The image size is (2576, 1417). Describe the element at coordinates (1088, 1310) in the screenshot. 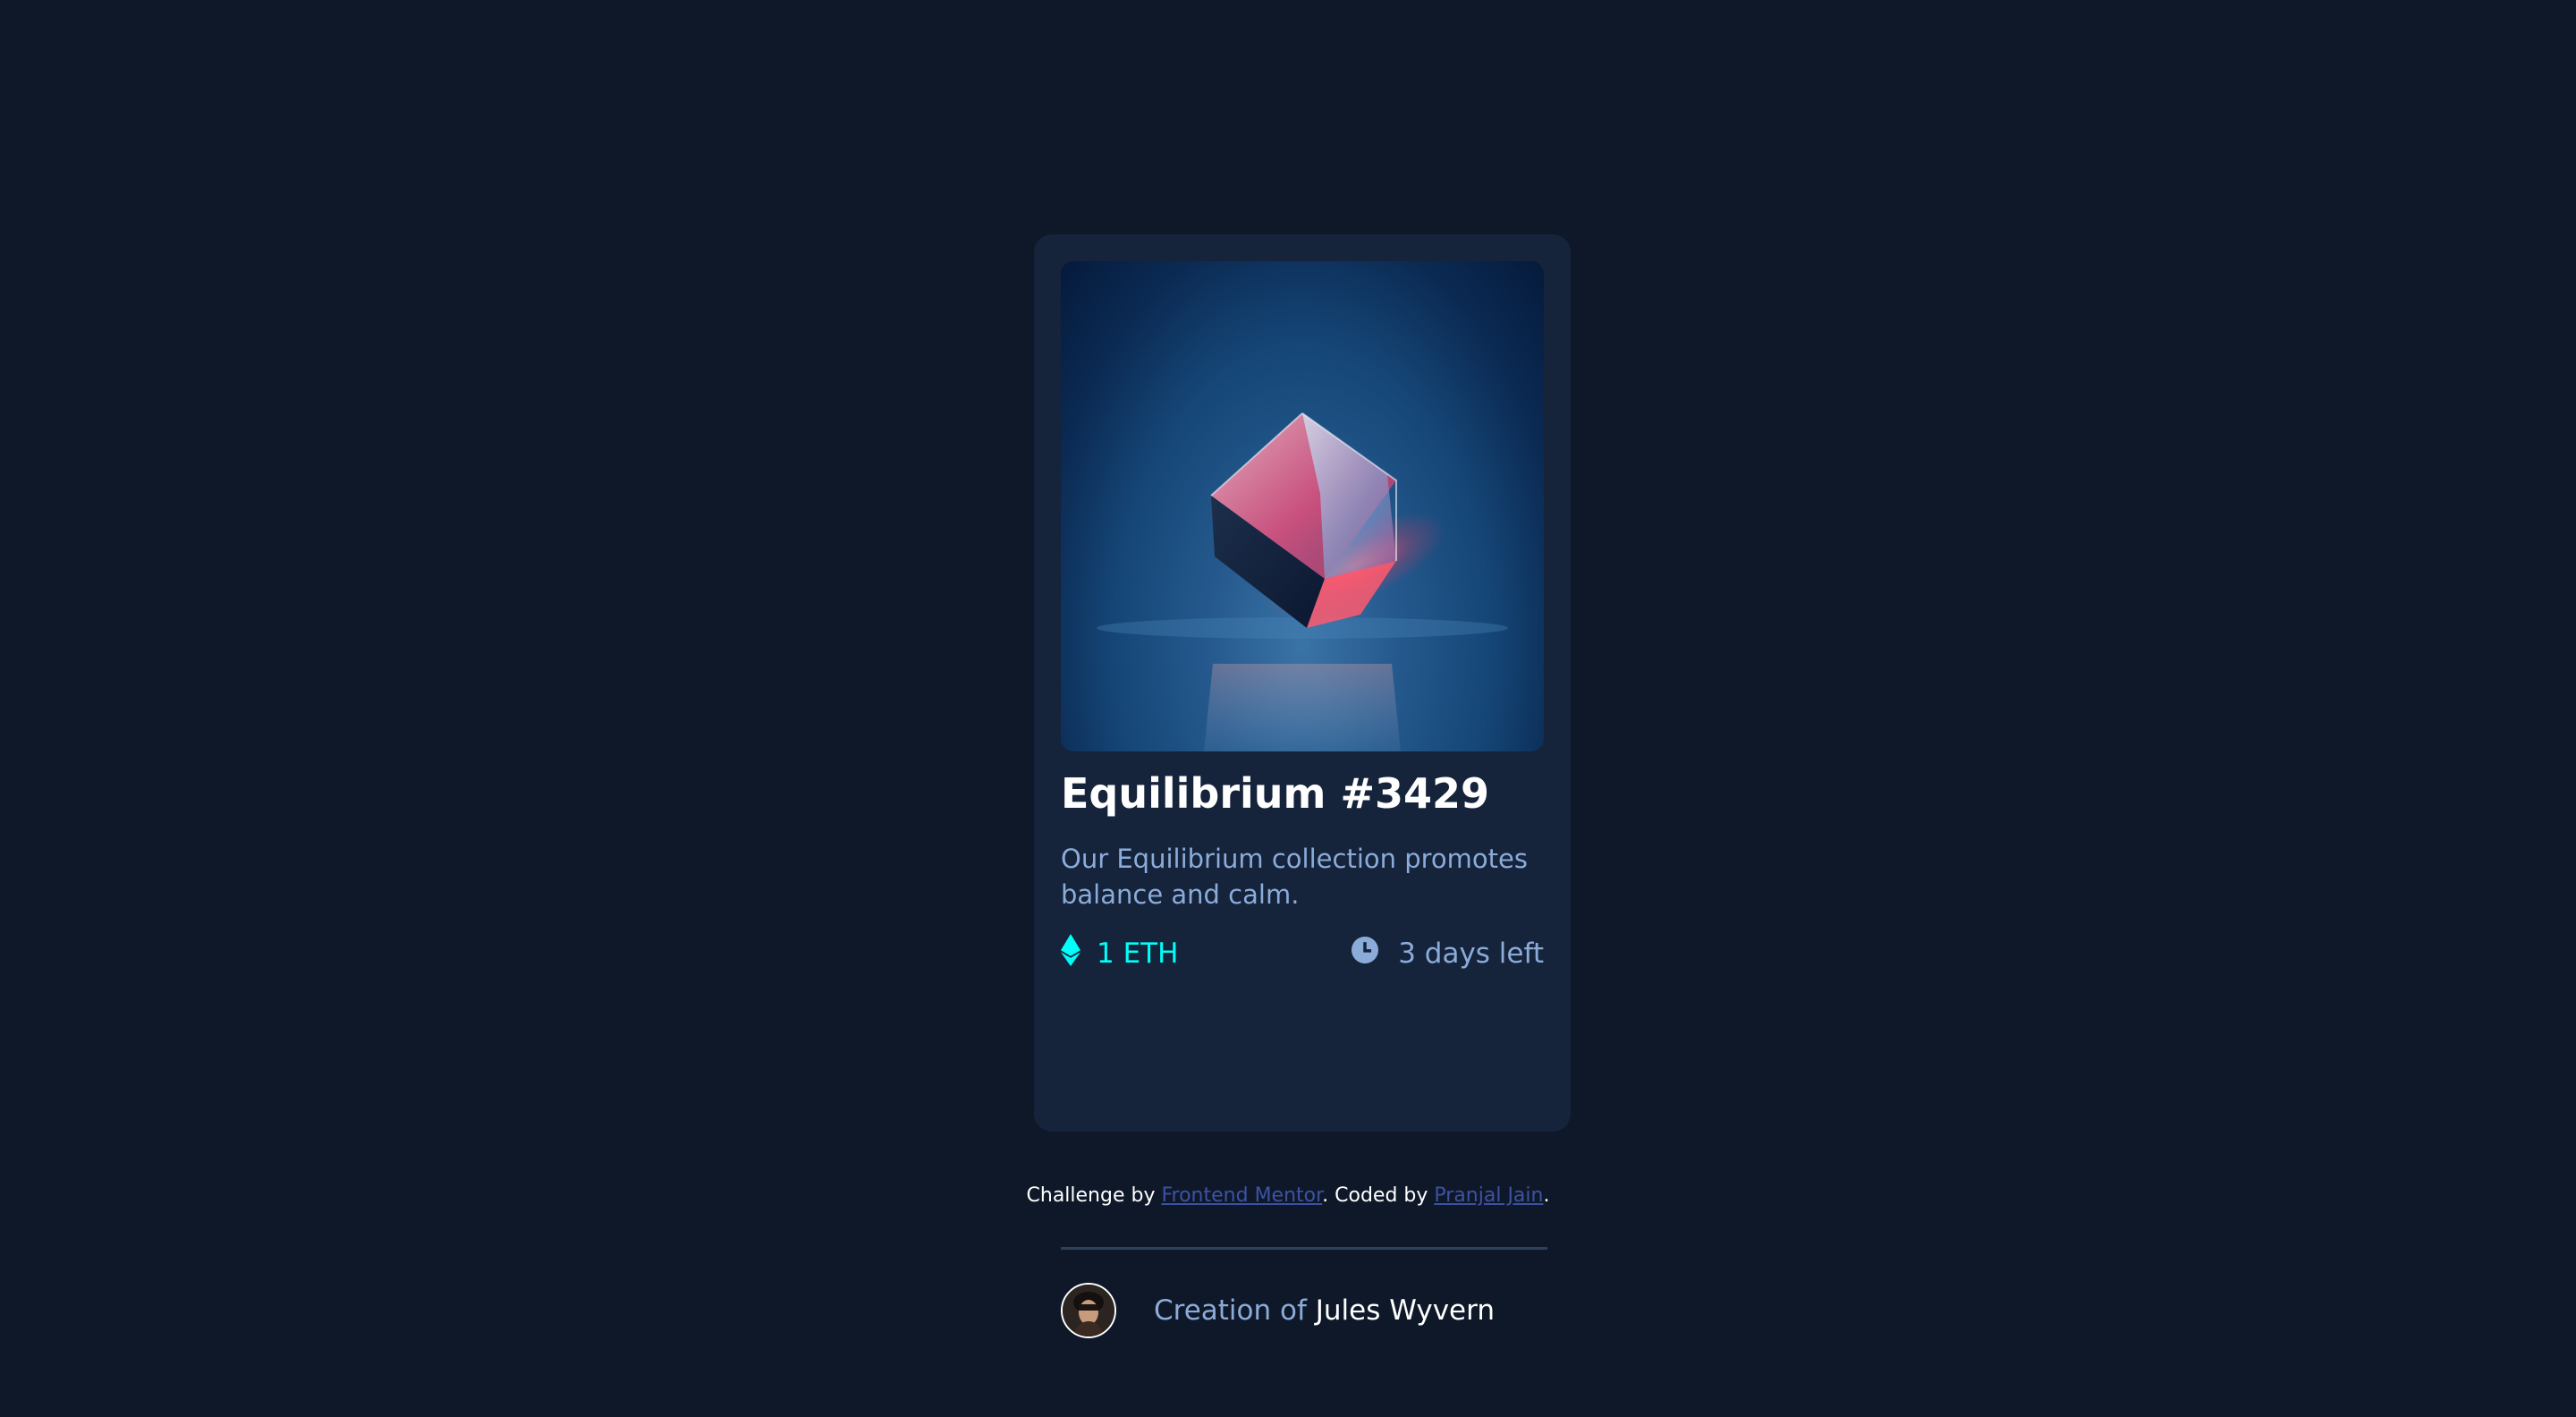

I see `creator-avatar` at that location.